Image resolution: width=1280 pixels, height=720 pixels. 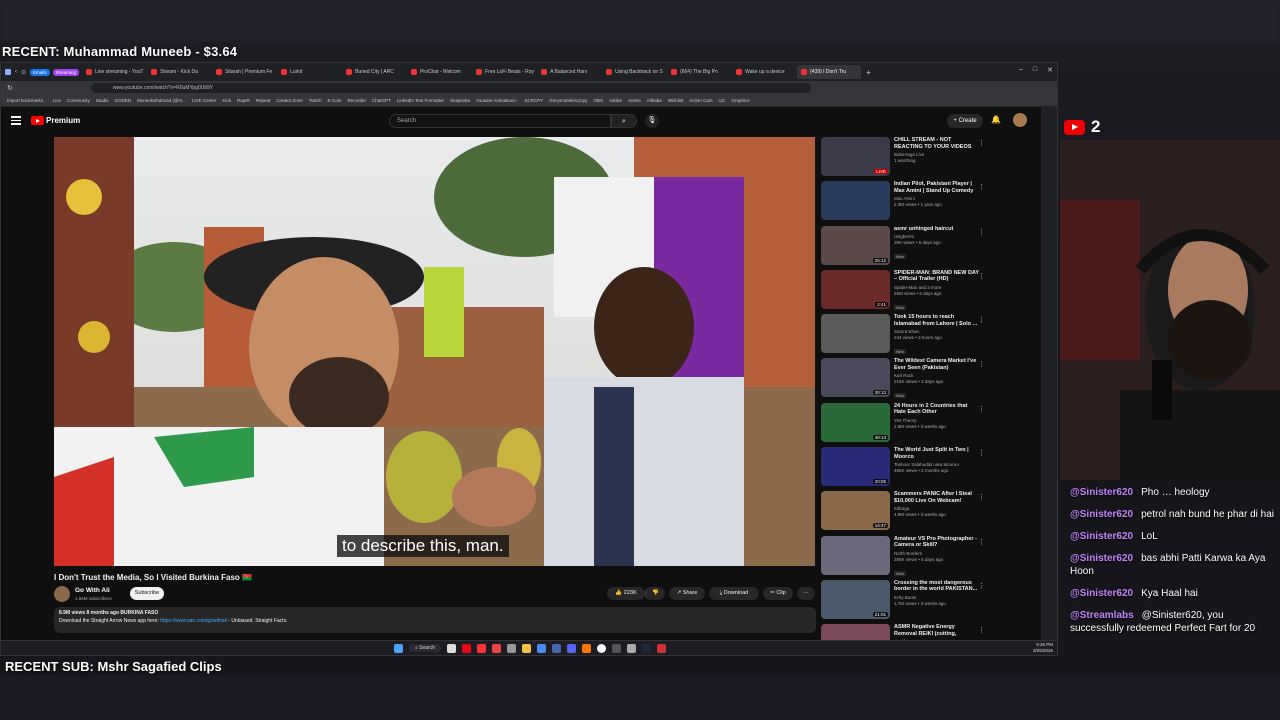 What do you see at coordinates (357, 100) in the screenshot?
I see `bookmark-item: Recorder` at bounding box center [357, 100].